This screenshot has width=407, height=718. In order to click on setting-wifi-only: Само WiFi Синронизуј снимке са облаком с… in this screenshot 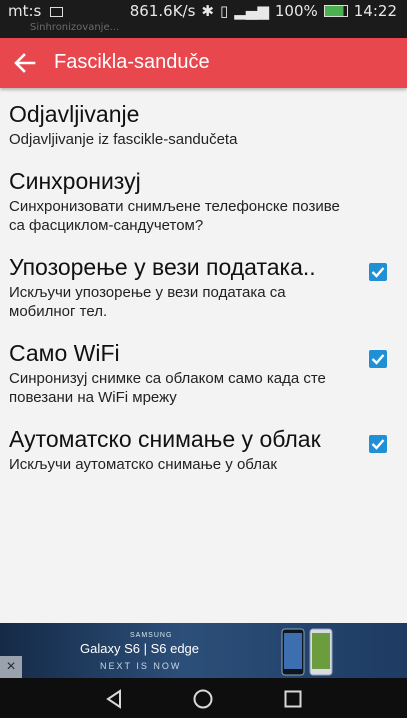, I will do `click(203, 370)`.